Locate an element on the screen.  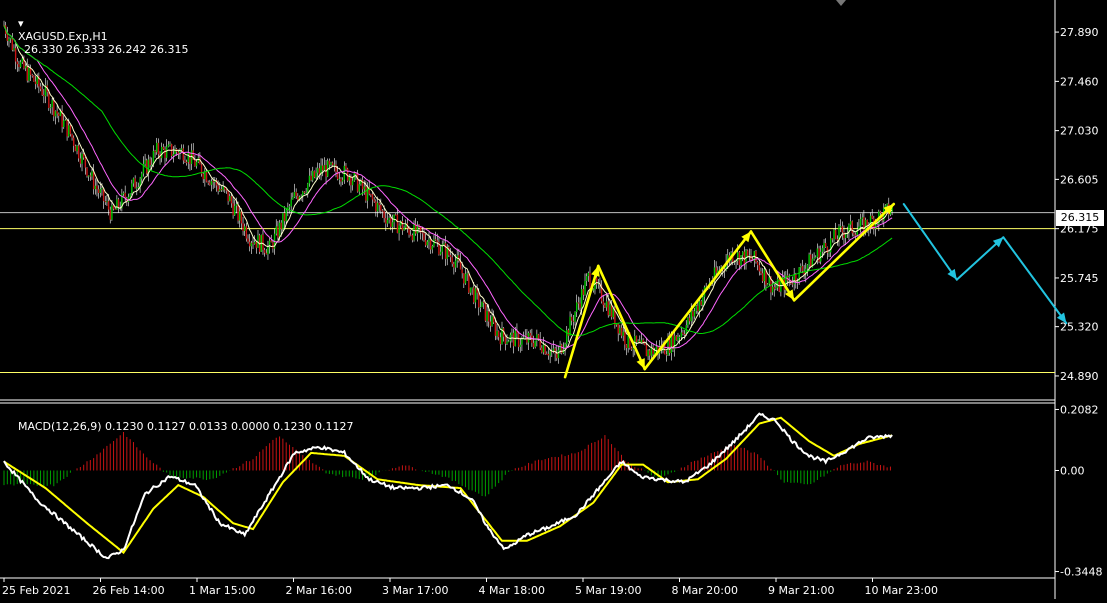
wave-arrow is located at coordinates (729, 290).